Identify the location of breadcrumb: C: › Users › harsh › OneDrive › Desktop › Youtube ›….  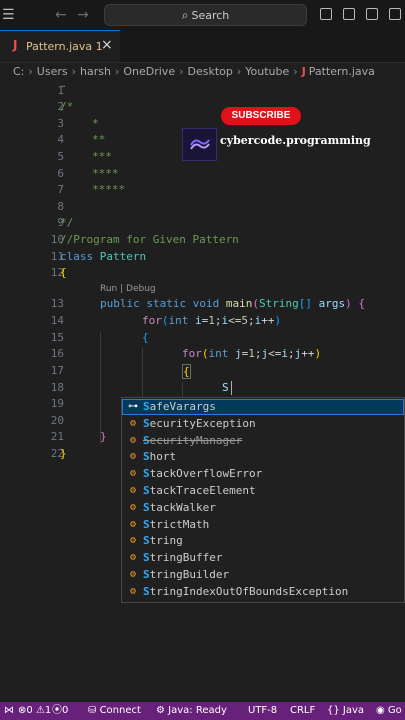
(194, 73).